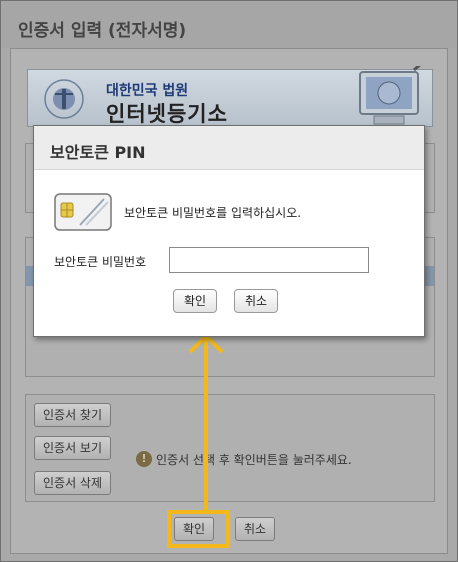 This screenshot has height=562, width=458. Describe the element at coordinates (195, 301) in the screenshot. I see `pin-ok-button: 확인` at that location.